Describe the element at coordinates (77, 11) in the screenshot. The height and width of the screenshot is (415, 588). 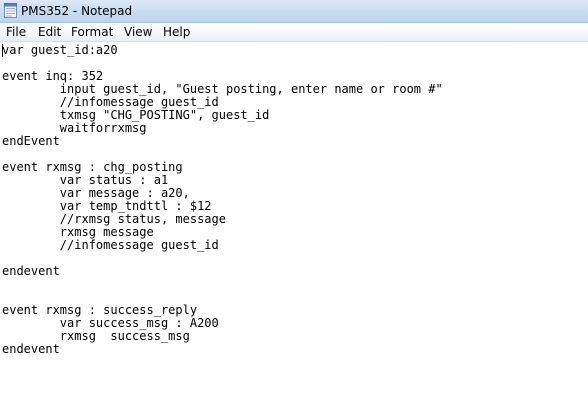
I see `window-title: PMS352 - Notepad` at that location.